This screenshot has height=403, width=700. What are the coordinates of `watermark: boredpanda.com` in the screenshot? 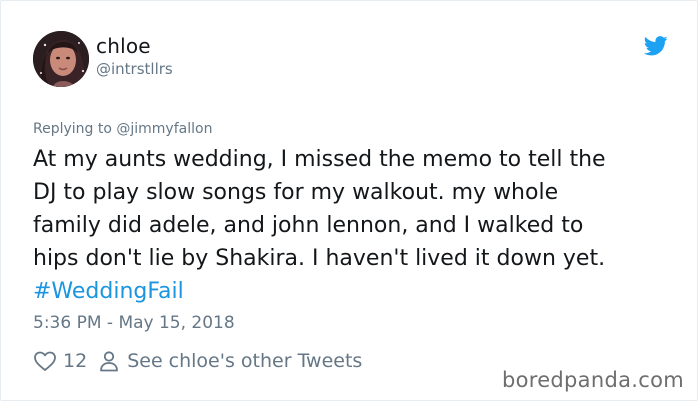 It's located at (592, 380).